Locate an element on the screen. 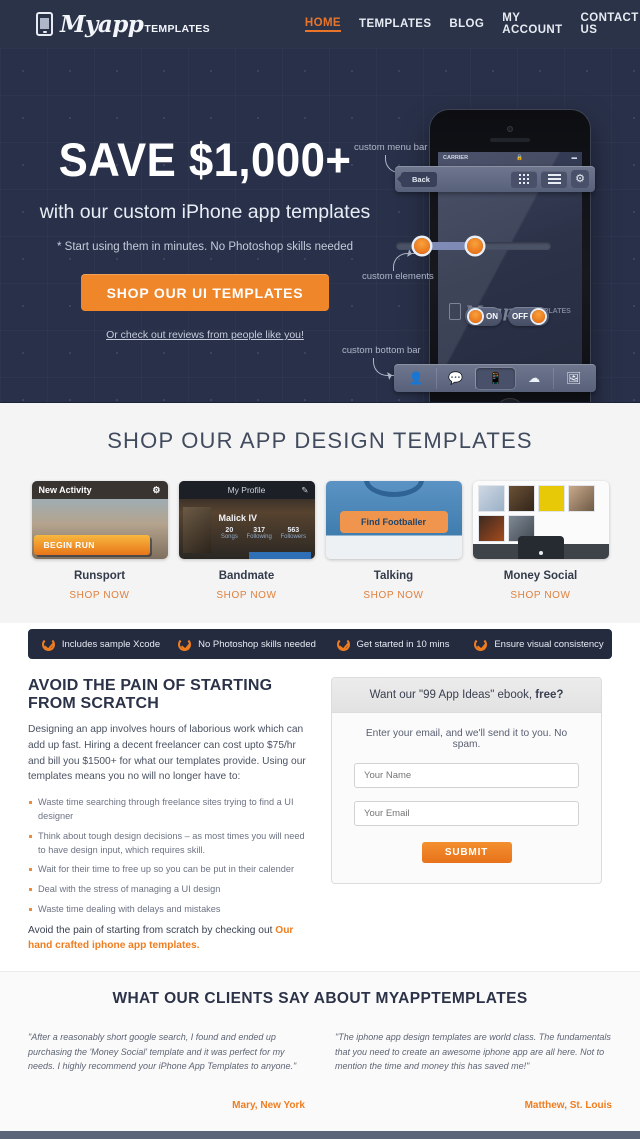 This screenshot has width=640, height=1139. nav-item-contact-us: CONTACT US is located at coordinates (610, 24).